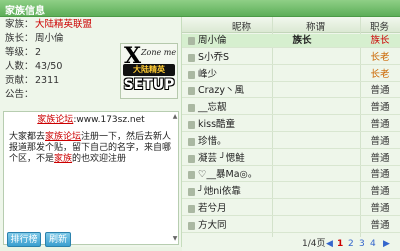  Describe the element at coordinates (386, 244) in the screenshot. I see `next-page-icon: ▶` at that location.